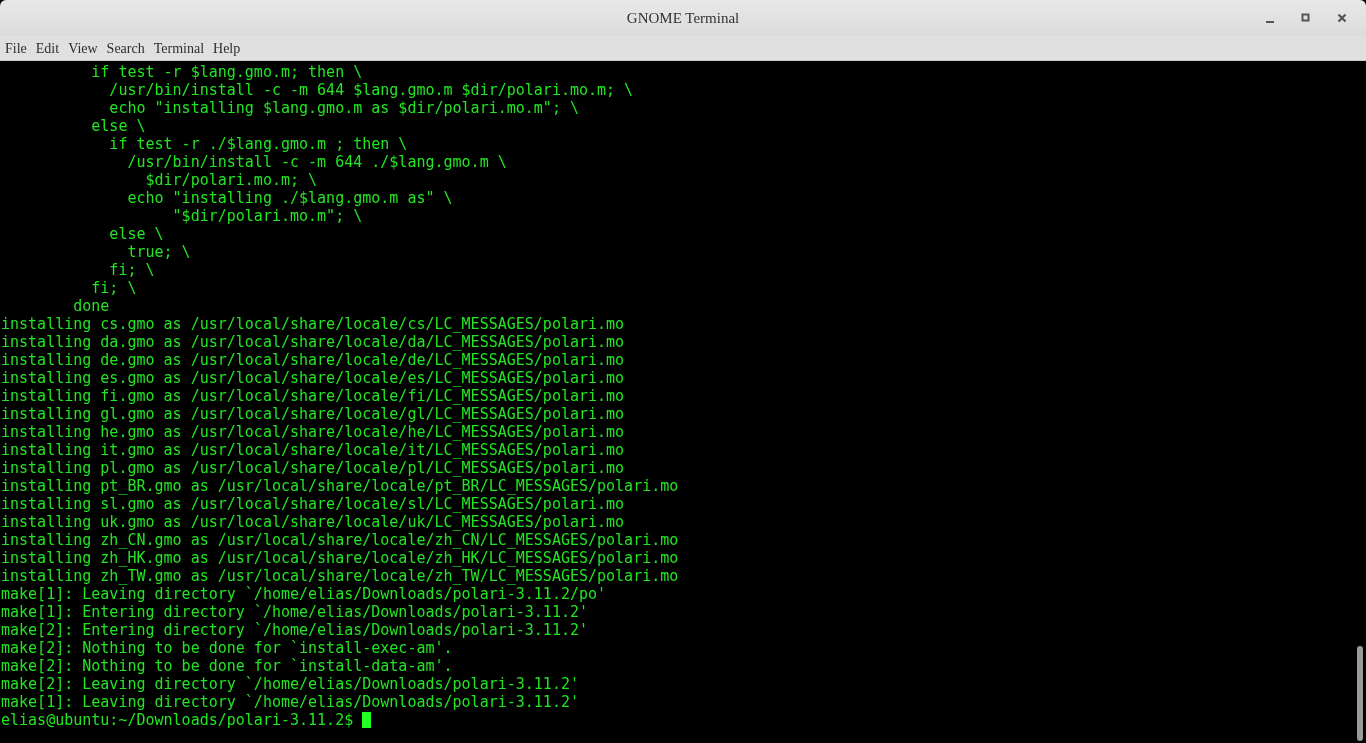  I want to click on terminal-line: installing pl.gmo as /usr/local/share/locale/pl/LC_MESSAGES/polari.mo, so click(313, 468).